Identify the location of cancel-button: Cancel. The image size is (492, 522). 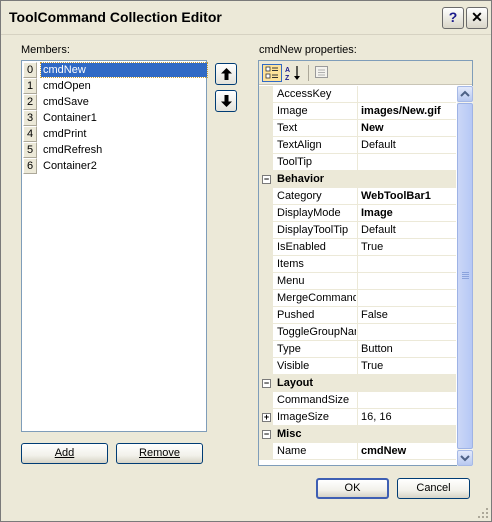
(433, 488).